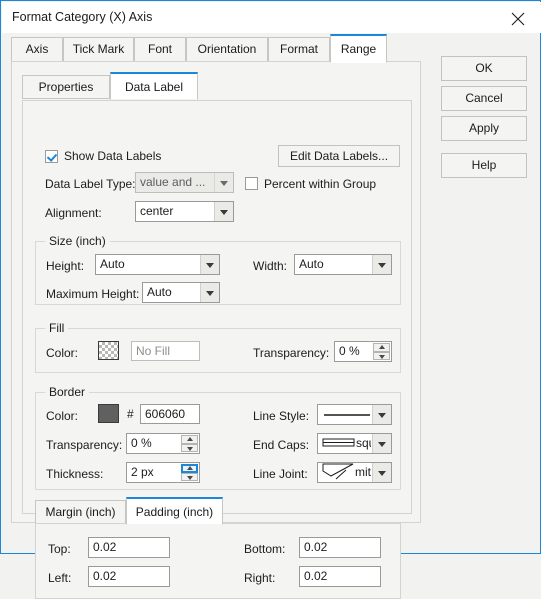  I want to click on close-glyph, so click(518, 19).